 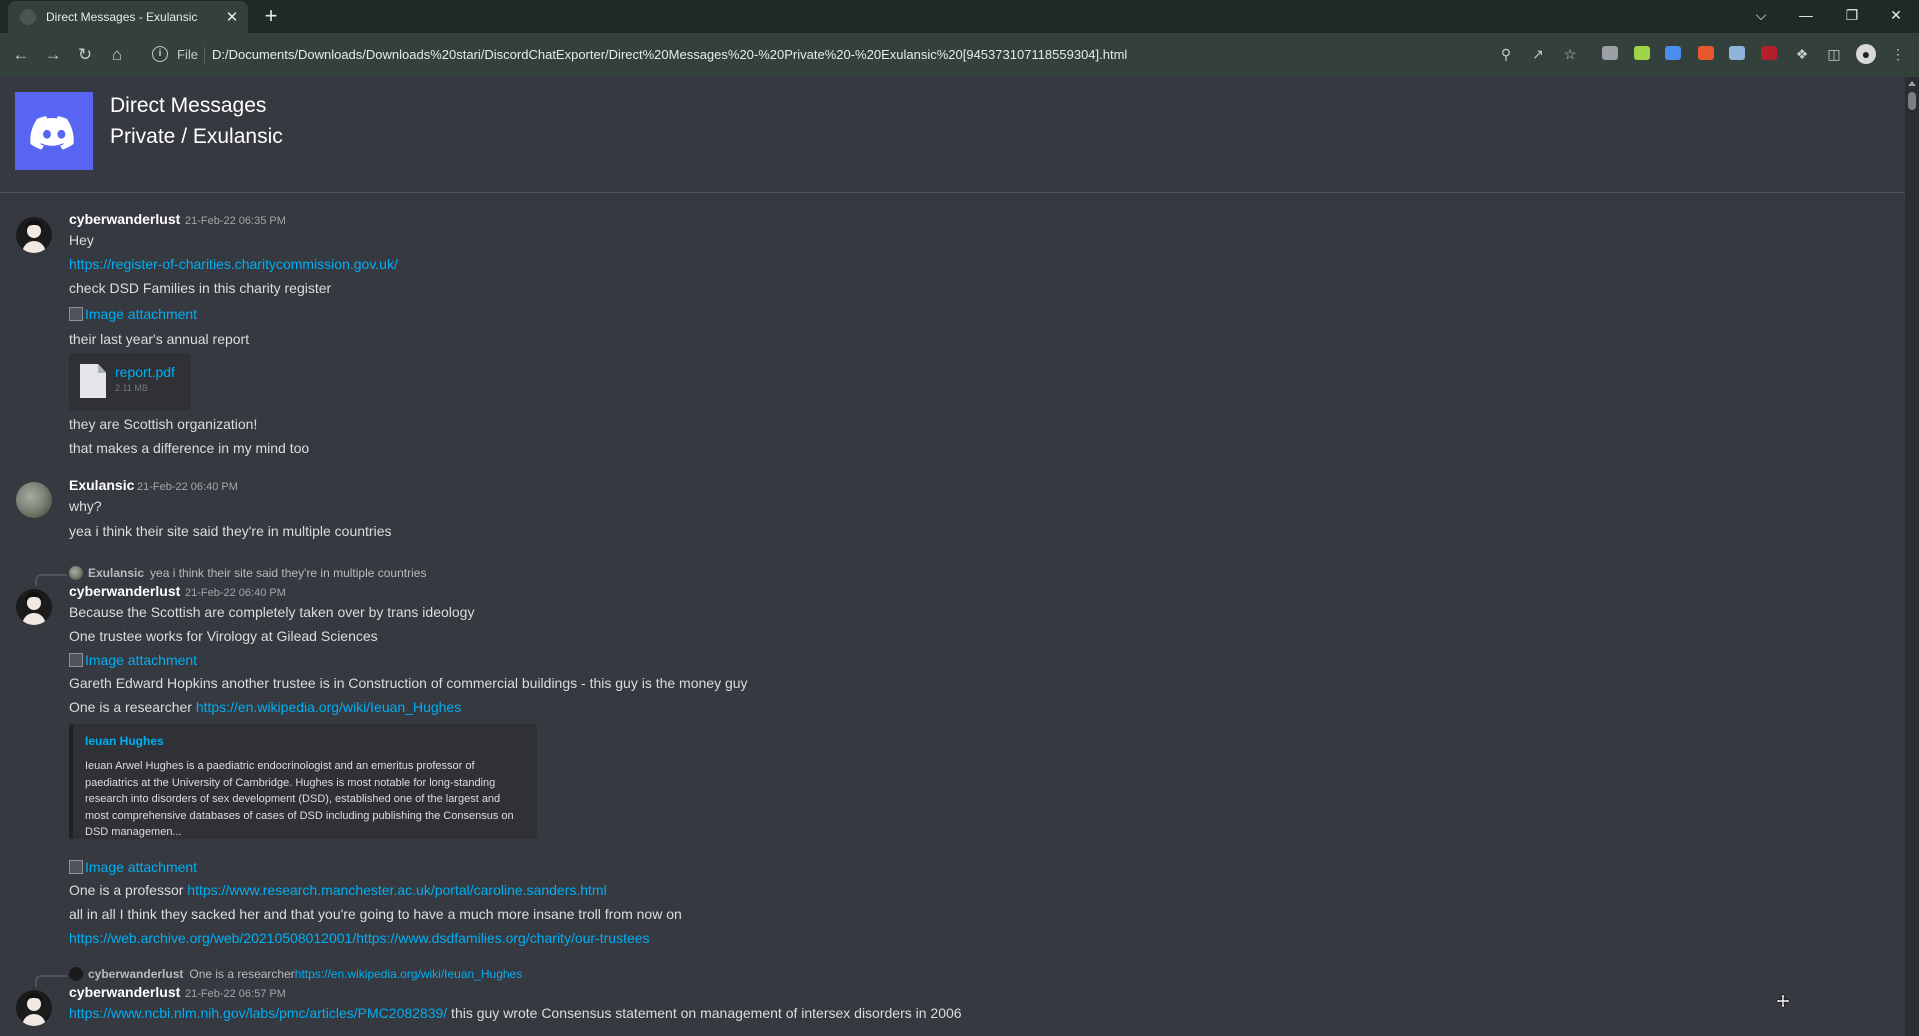 I want to click on tab-title: Direct Messages - Exulansic, so click(x=122, y=17).